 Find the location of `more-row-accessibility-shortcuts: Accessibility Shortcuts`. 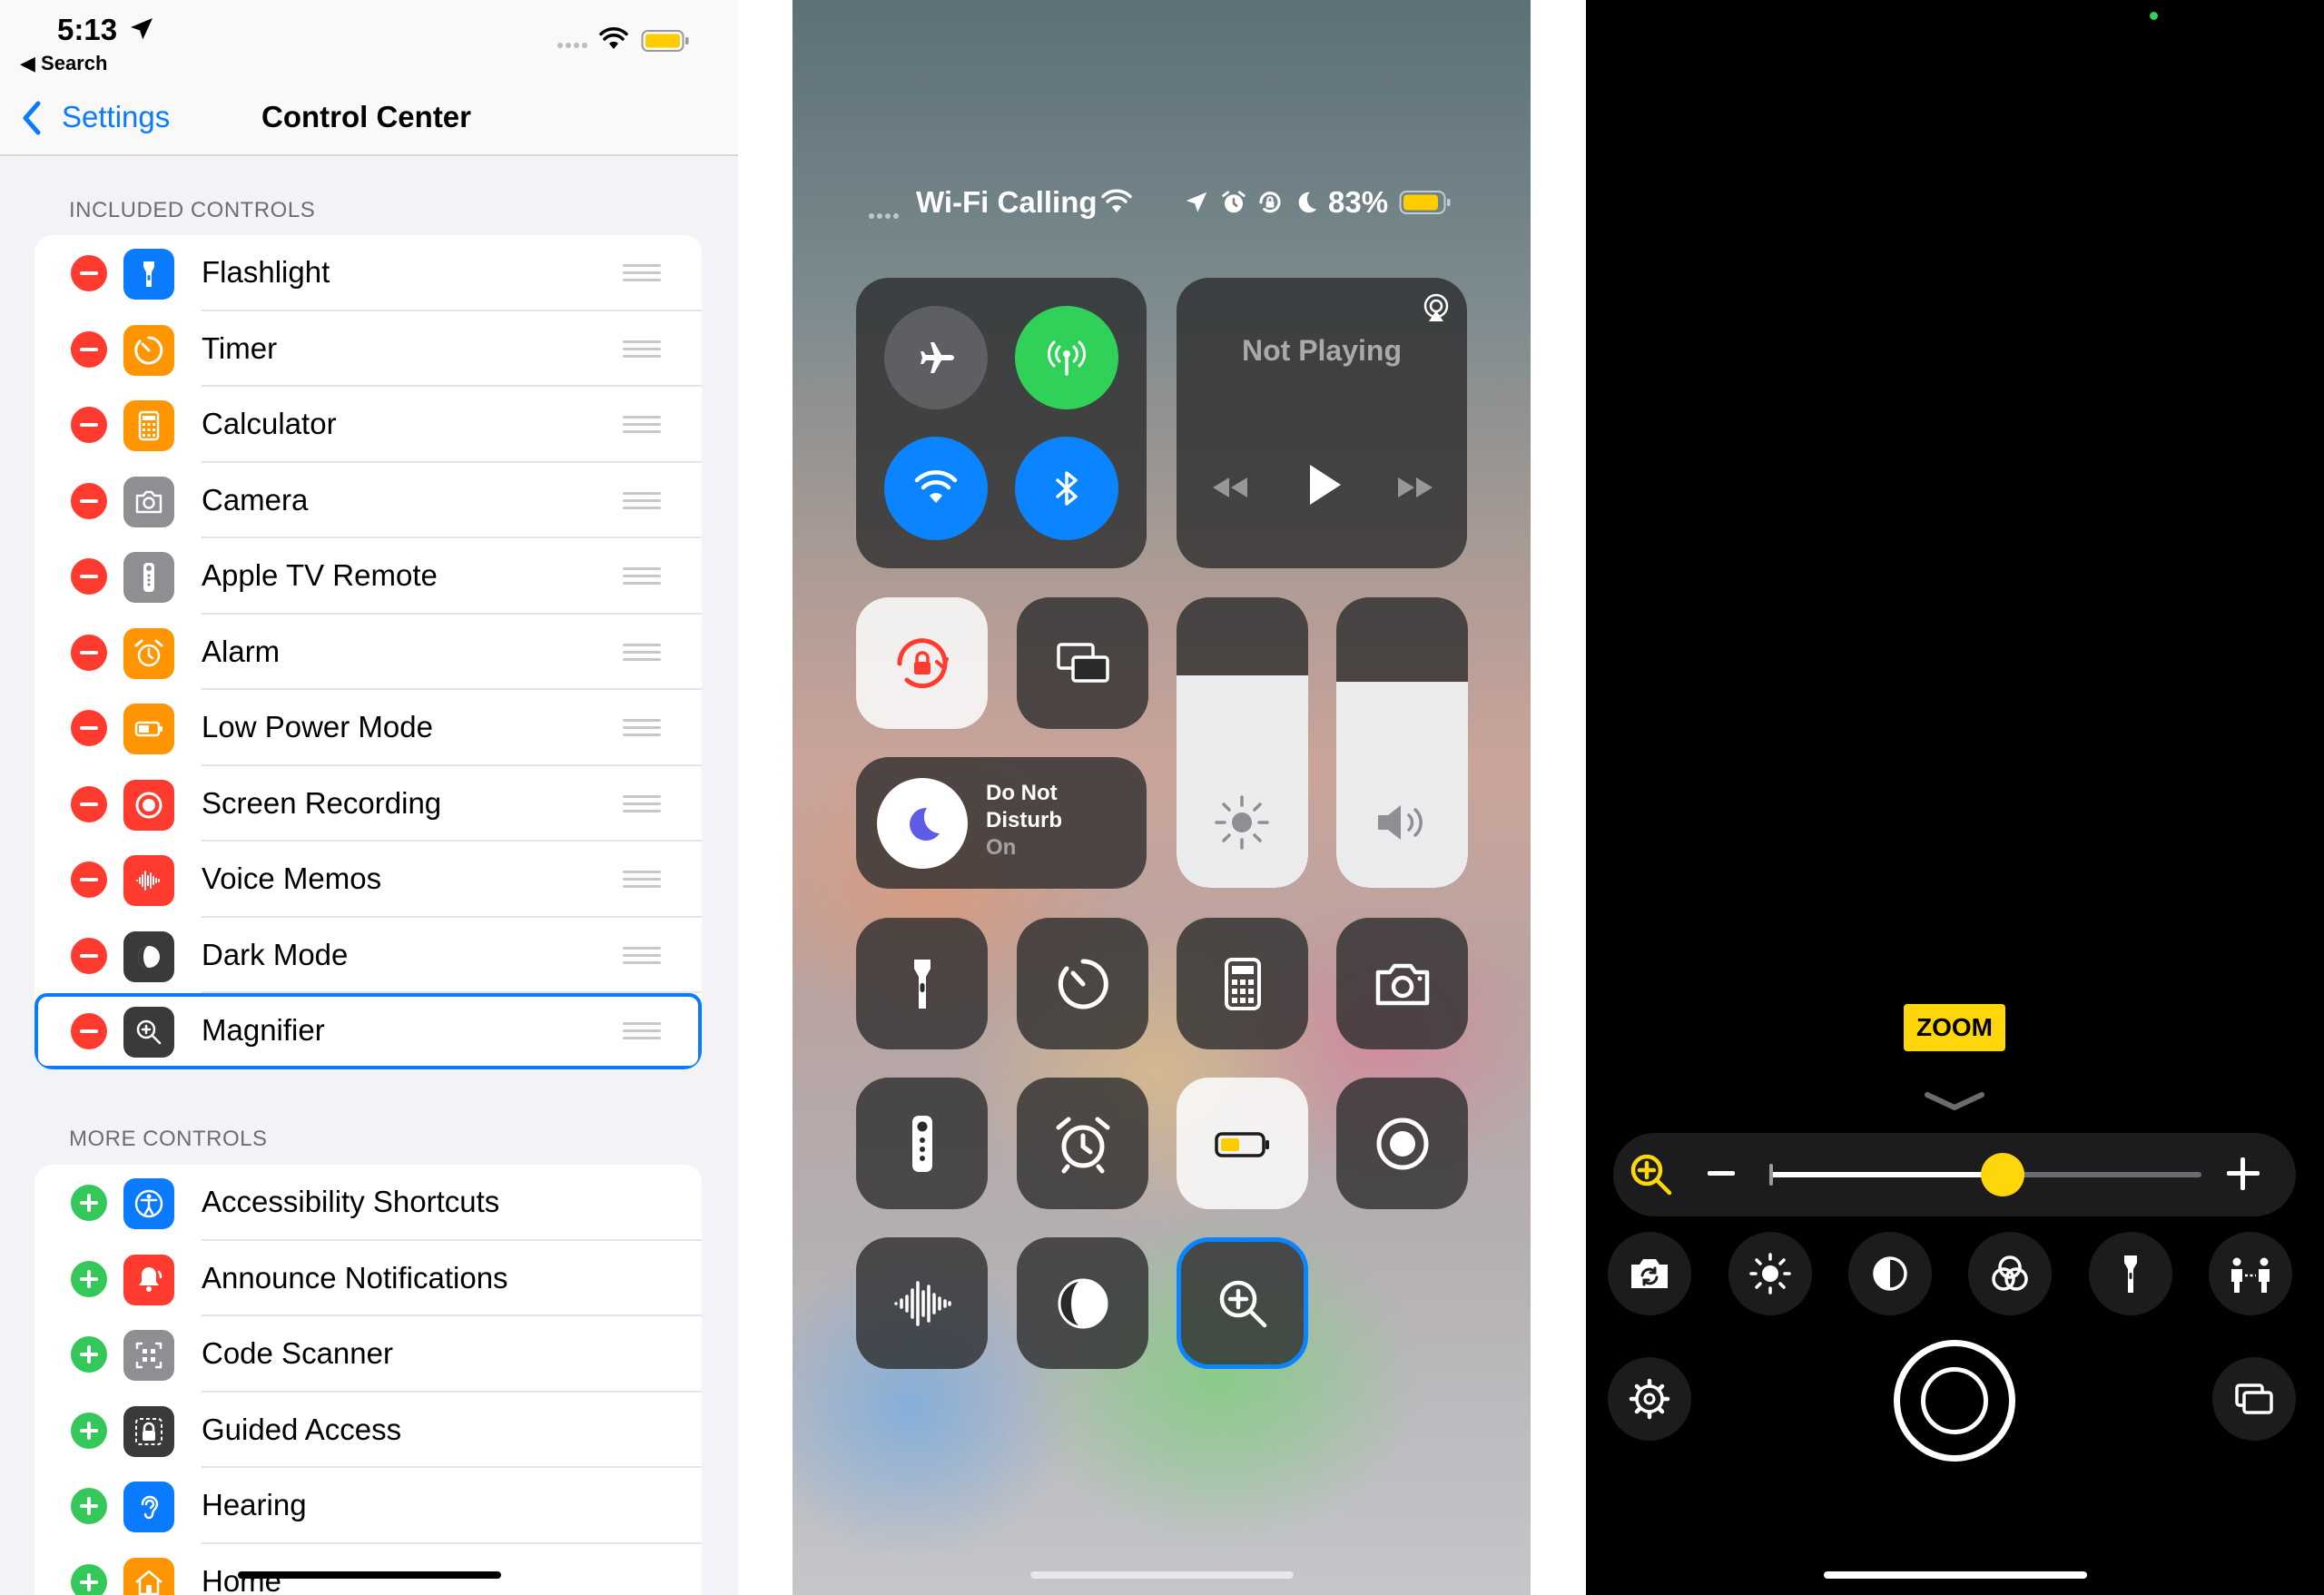

more-row-accessibility-shortcuts: Accessibility Shortcuts is located at coordinates (368, 1203).